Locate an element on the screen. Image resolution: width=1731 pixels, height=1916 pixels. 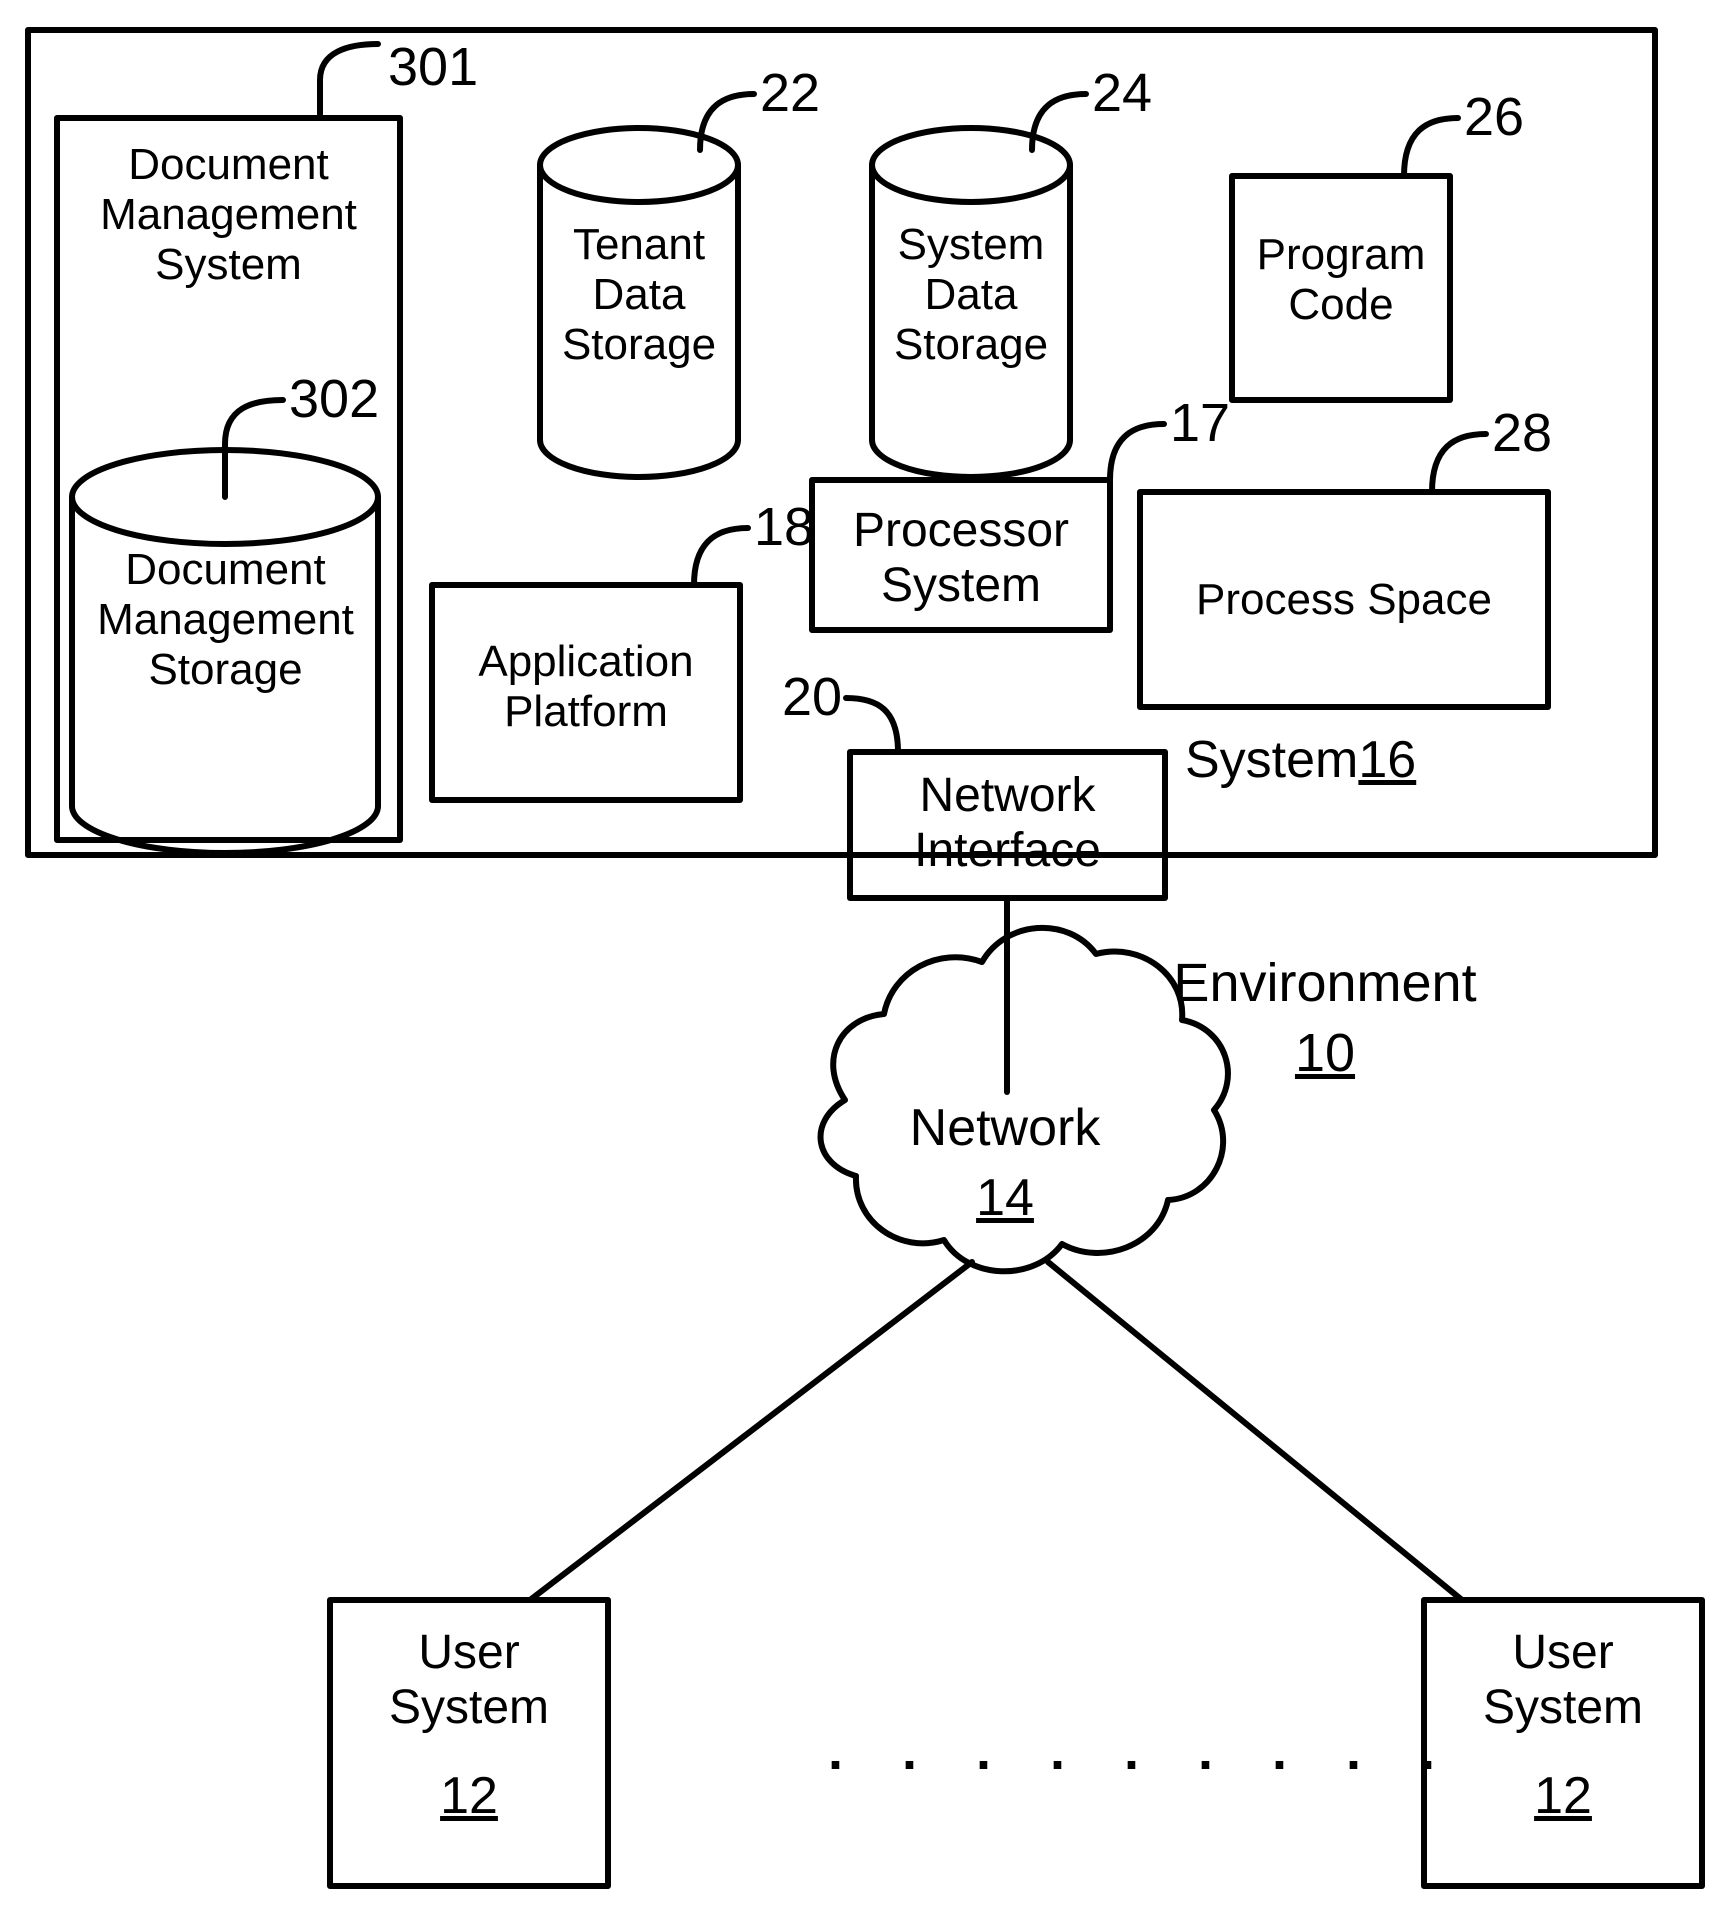
ref-22: 22 is located at coordinates (790, 93).